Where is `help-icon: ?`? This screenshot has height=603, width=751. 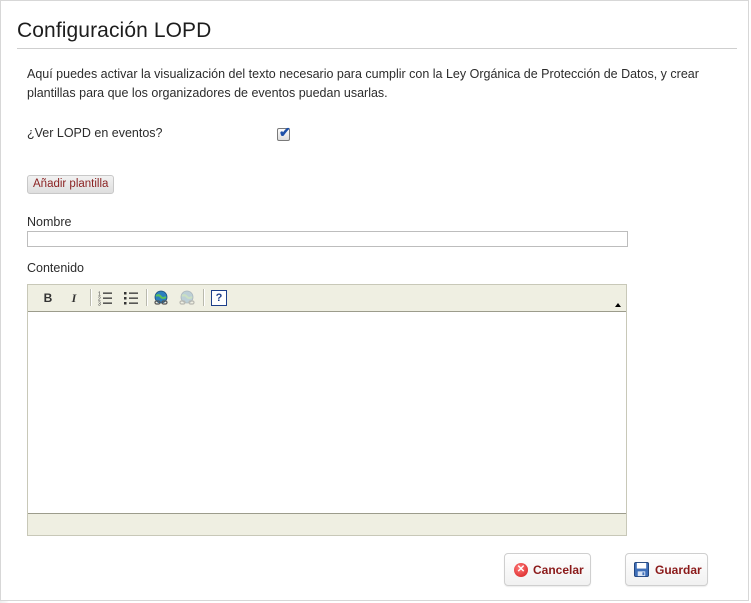 help-icon: ? is located at coordinates (219, 298).